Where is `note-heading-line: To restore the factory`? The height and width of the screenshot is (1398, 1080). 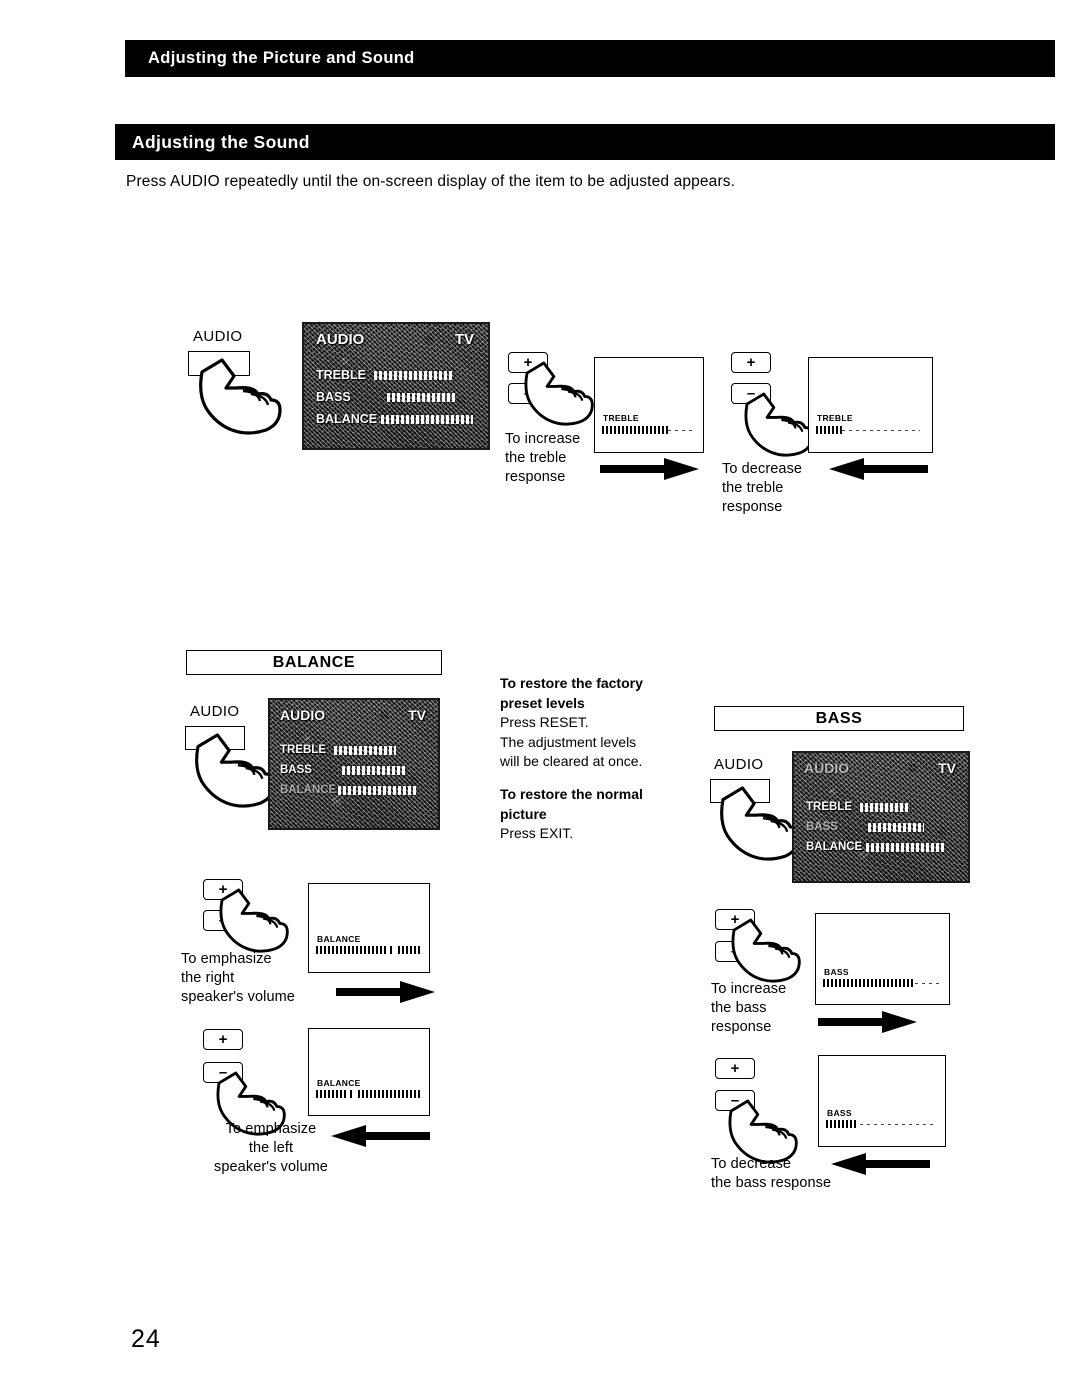
note-heading-line: To restore the factory is located at coordinates (571, 683).